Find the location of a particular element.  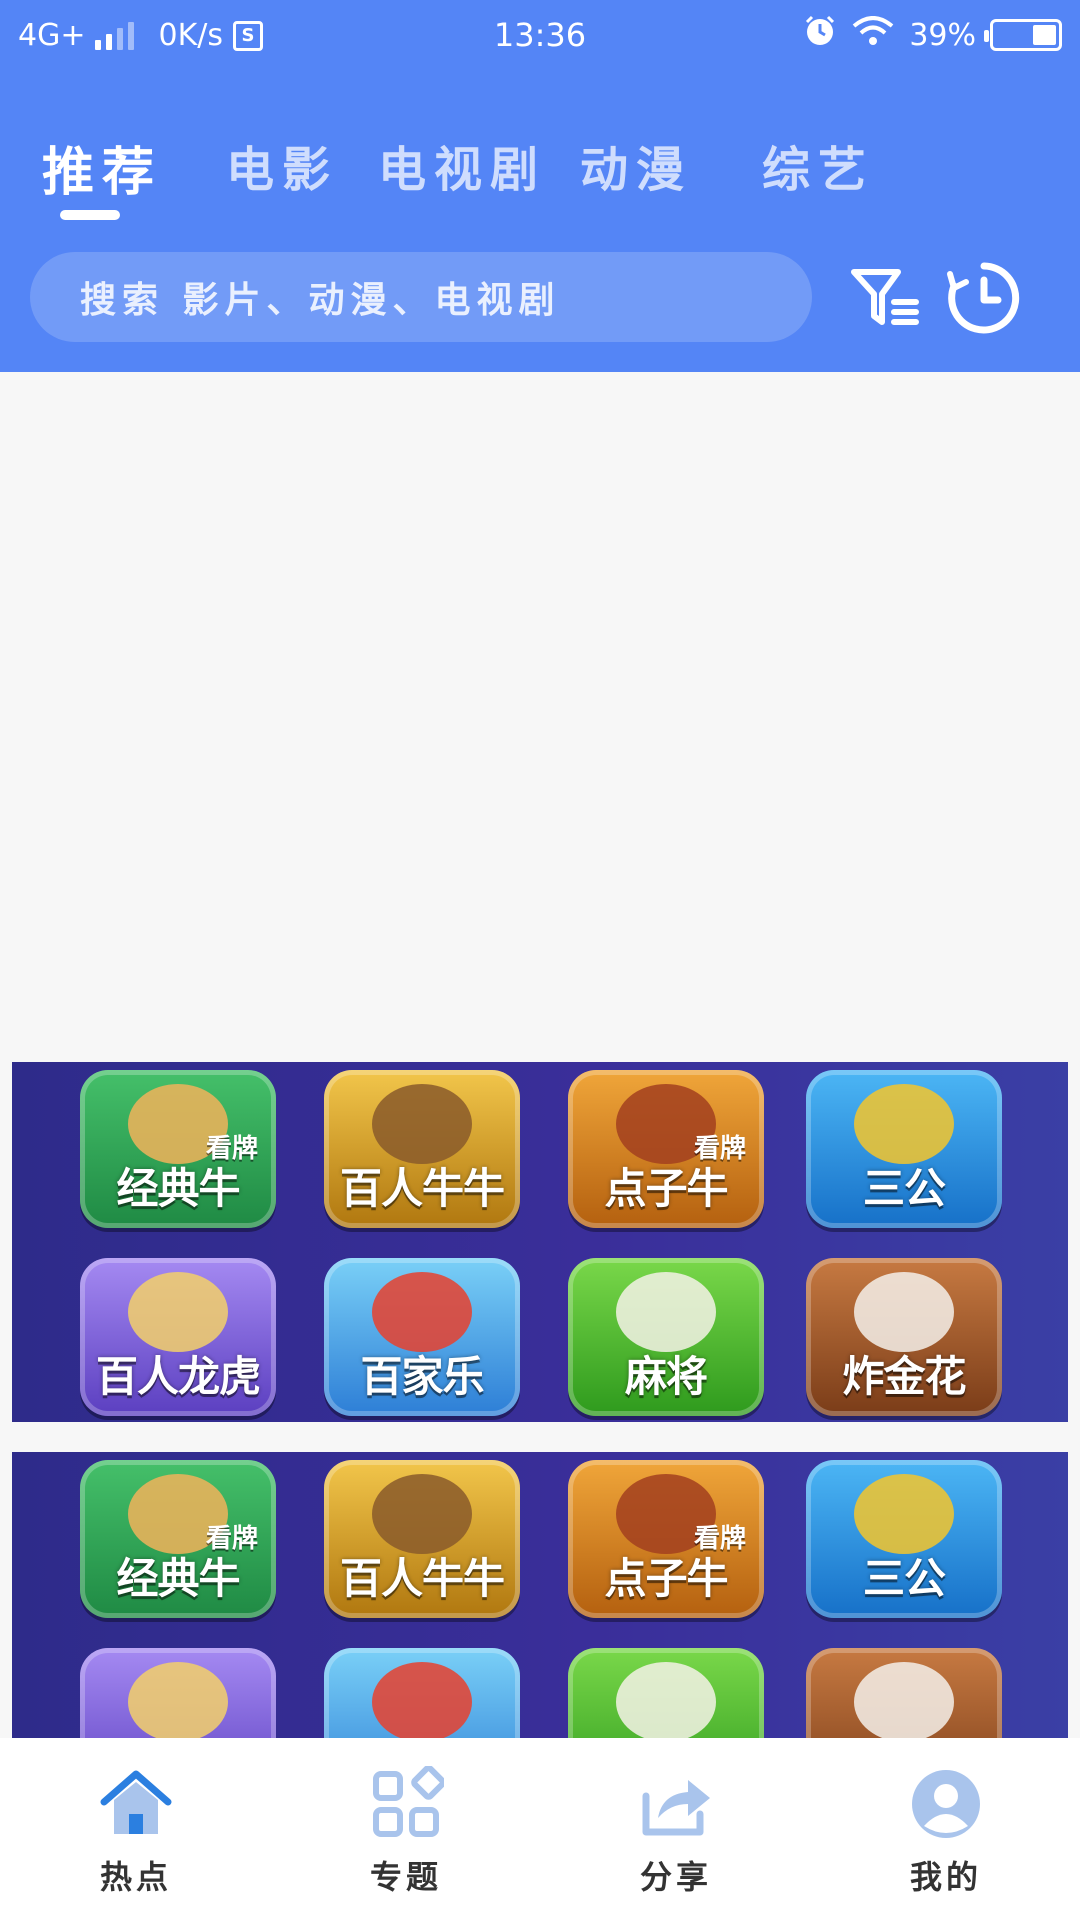

wifi-icon is located at coordinates (873, 35).